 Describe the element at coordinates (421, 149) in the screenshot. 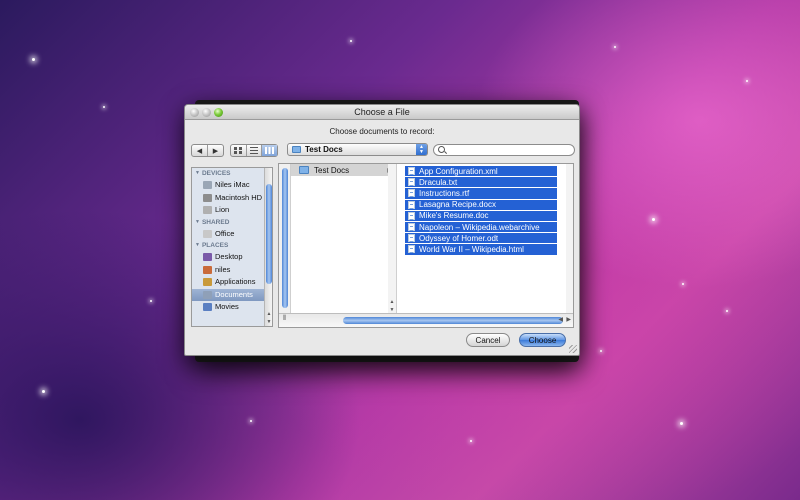

I see `popup-arrows-icon: ▲ ▼` at that location.